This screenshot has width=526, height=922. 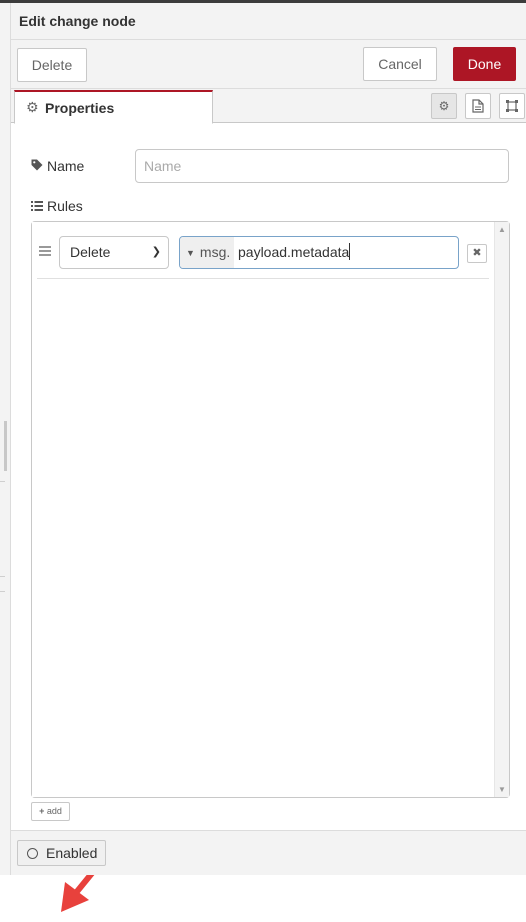 I want to click on close-icon: ✖, so click(x=477, y=253).